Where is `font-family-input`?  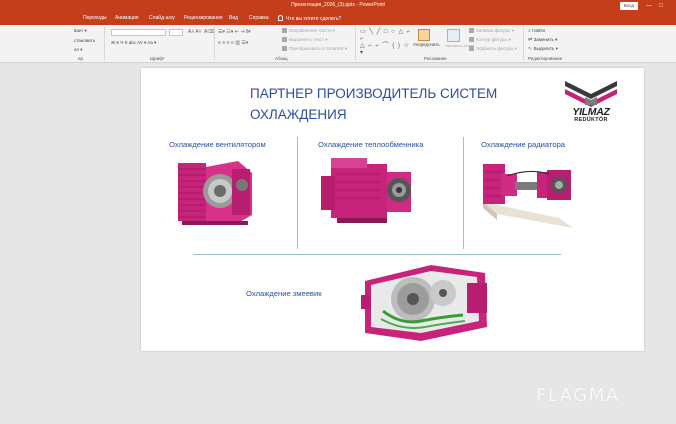 font-family-input is located at coordinates (138, 32).